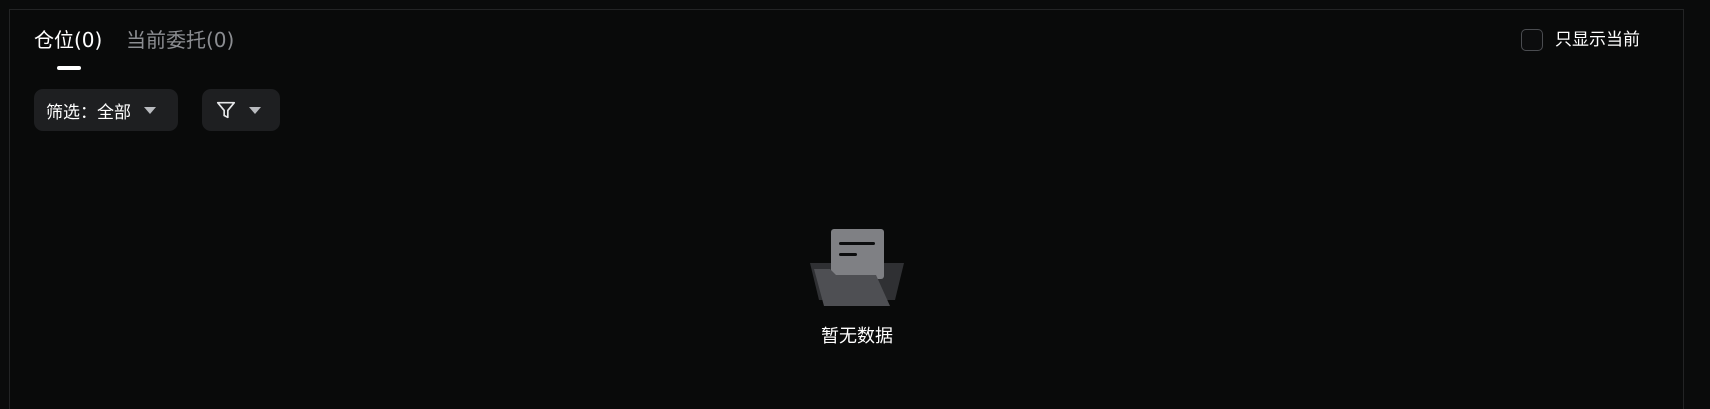 The height and width of the screenshot is (409, 1710). What do you see at coordinates (1597, 40) in the screenshot?
I see `show-current-label: 只显示当前` at bounding box center [1597, 40].